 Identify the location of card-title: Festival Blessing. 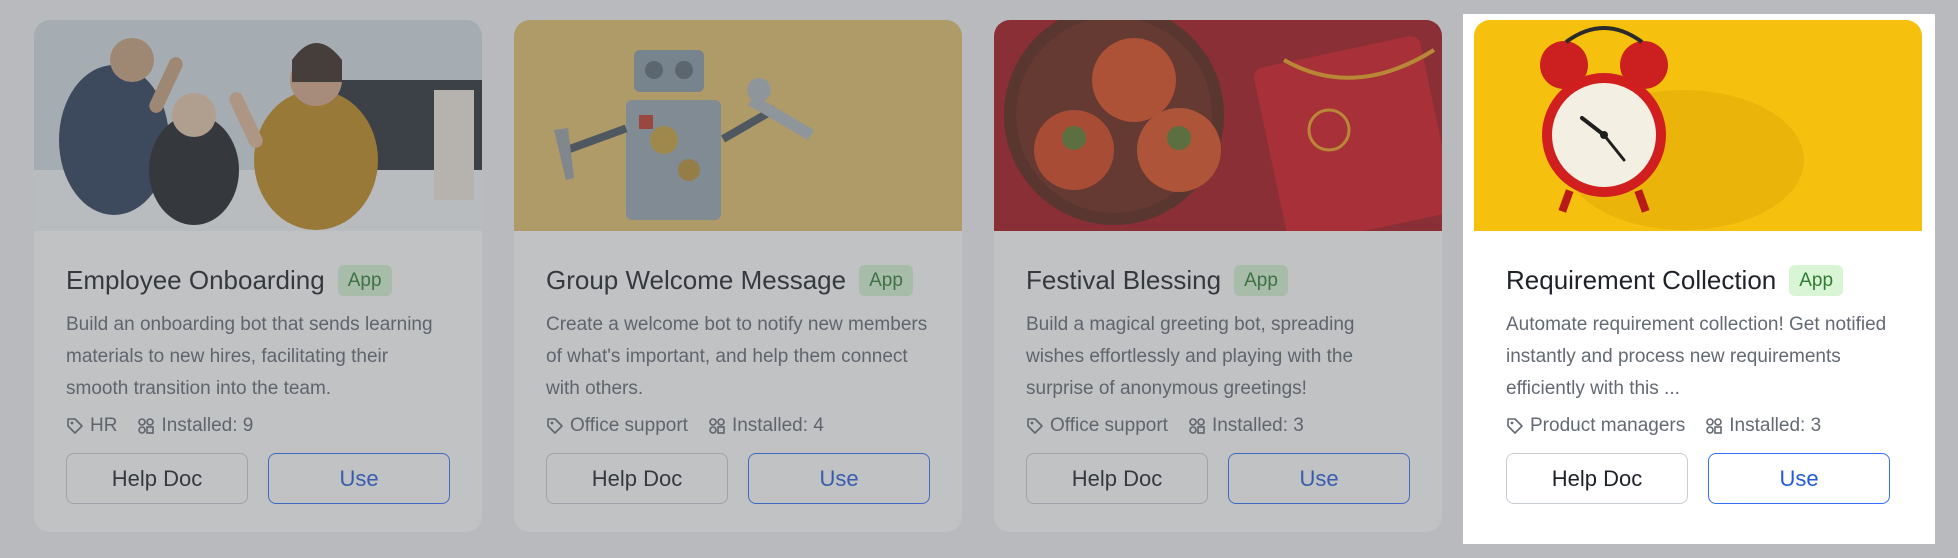
(1124, 279).